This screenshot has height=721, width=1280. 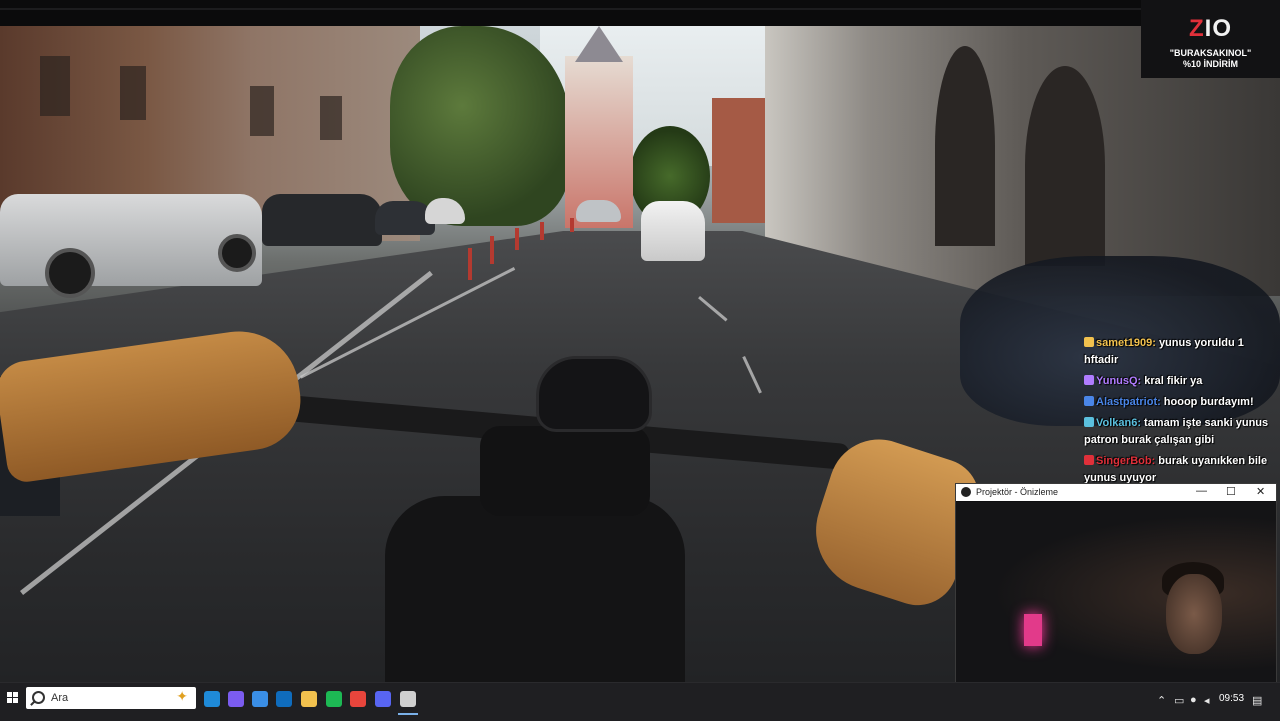 What do you see at coordinates (535, 589) in the screenshot?
I see `motorbike-tank` at bounding box center [535, 589].